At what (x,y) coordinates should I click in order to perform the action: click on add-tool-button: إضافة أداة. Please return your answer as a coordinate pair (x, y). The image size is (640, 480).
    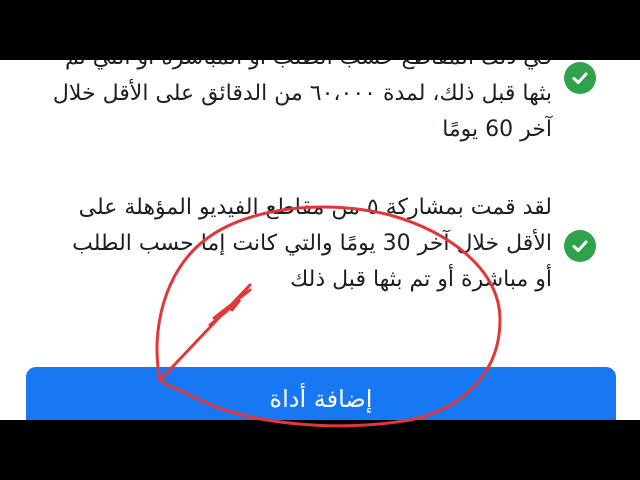
    Looking at the image, I should click on (321, 393).